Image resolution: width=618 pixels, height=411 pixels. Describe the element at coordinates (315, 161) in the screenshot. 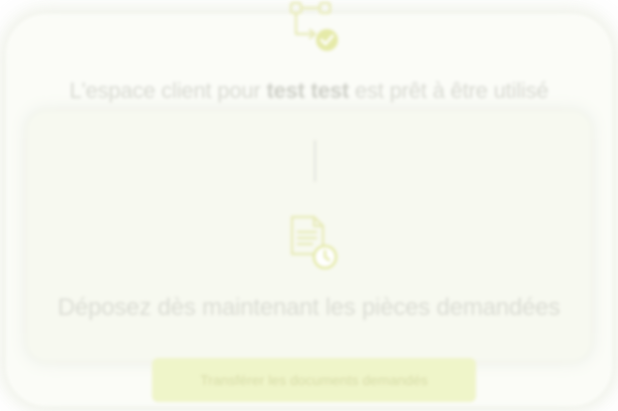

I see `vertical-divider` at that location.